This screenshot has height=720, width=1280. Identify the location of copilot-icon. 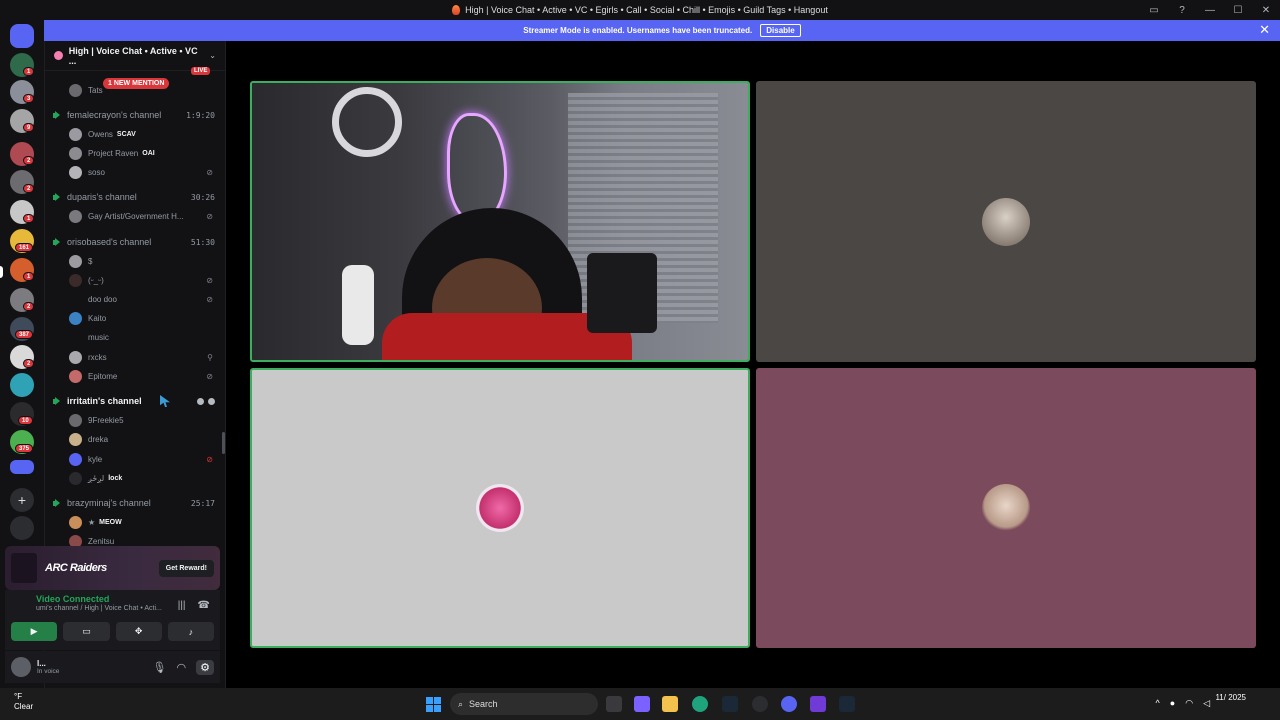
(642, 704).